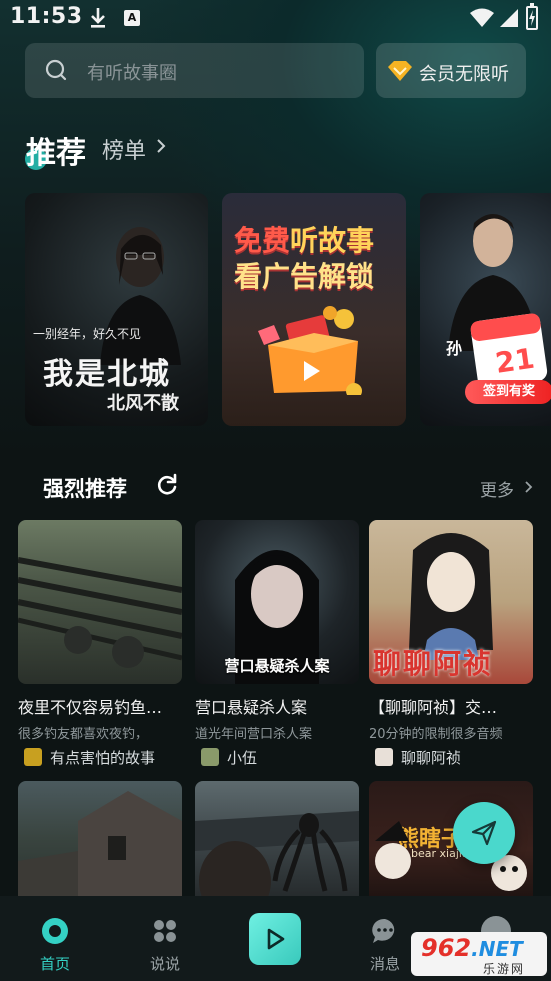 Image resolution: width=551 pixels, height=981 pixels. Describe the element at coordinates (383, 930) in the screenshot. I see `message-icon` at that location.